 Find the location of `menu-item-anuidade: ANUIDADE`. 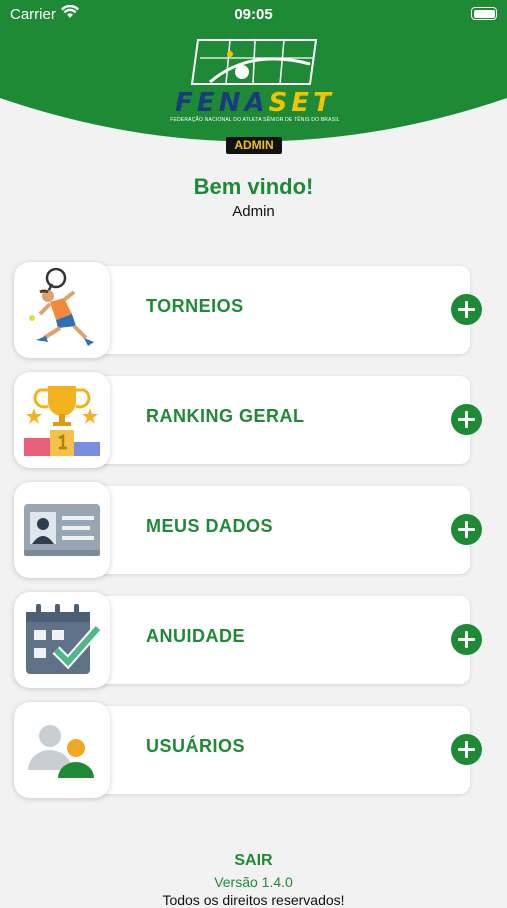

menu-item-anuidade: ANUIDADE is located at coordinates (249, 641).